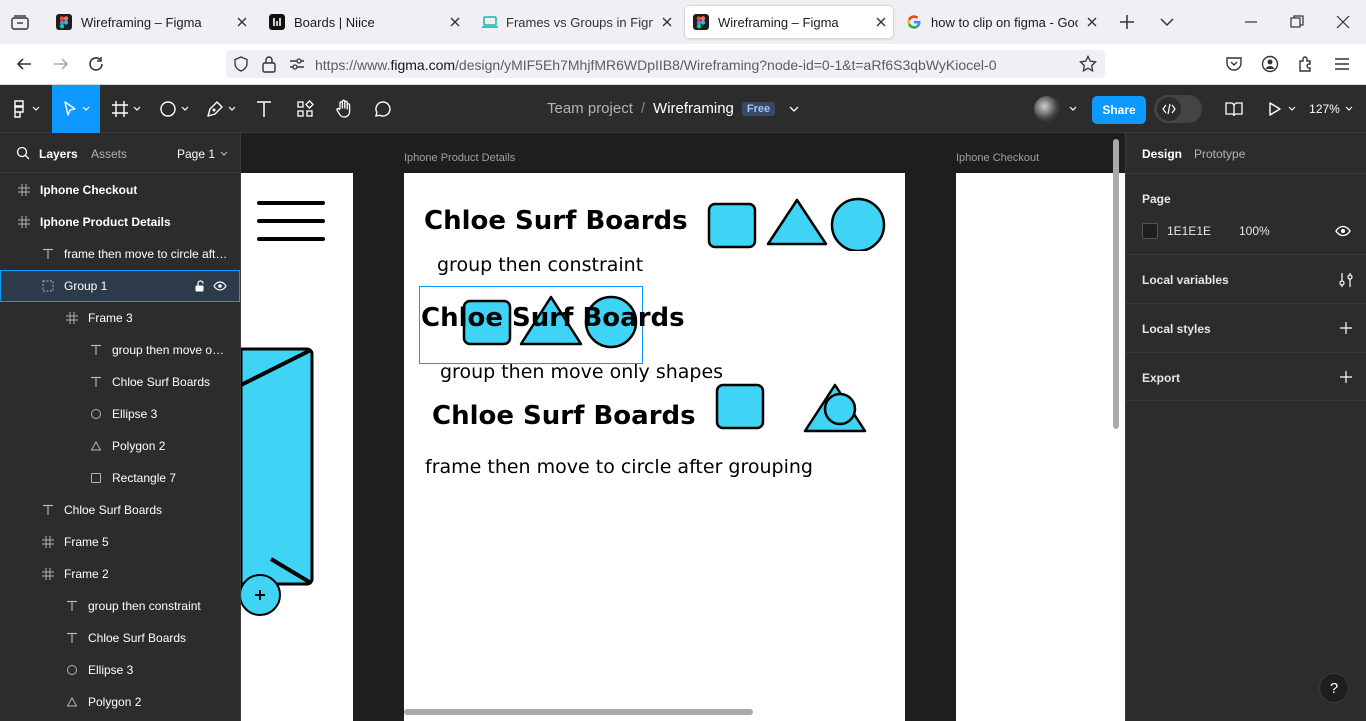  Describe the element at coordinates (1116, 284) in the screenshot. I see `vertical-scrollbar` at that location.